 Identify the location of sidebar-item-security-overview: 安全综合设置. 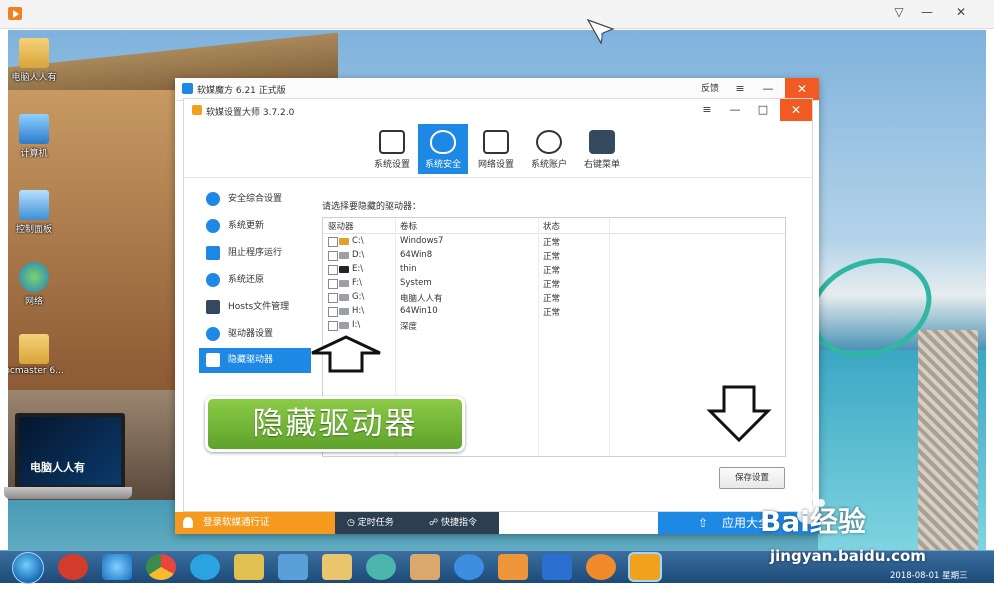
(255, 199).